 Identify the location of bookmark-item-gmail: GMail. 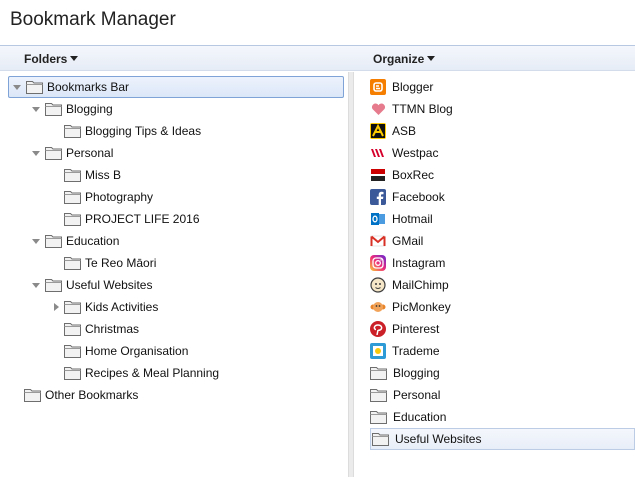
(396, 241).